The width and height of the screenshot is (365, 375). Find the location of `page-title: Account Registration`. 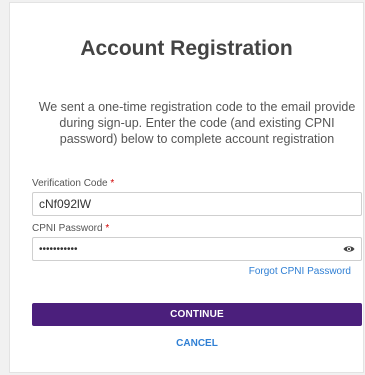

page-title: Account Registration is located at coordinates (186, 48).